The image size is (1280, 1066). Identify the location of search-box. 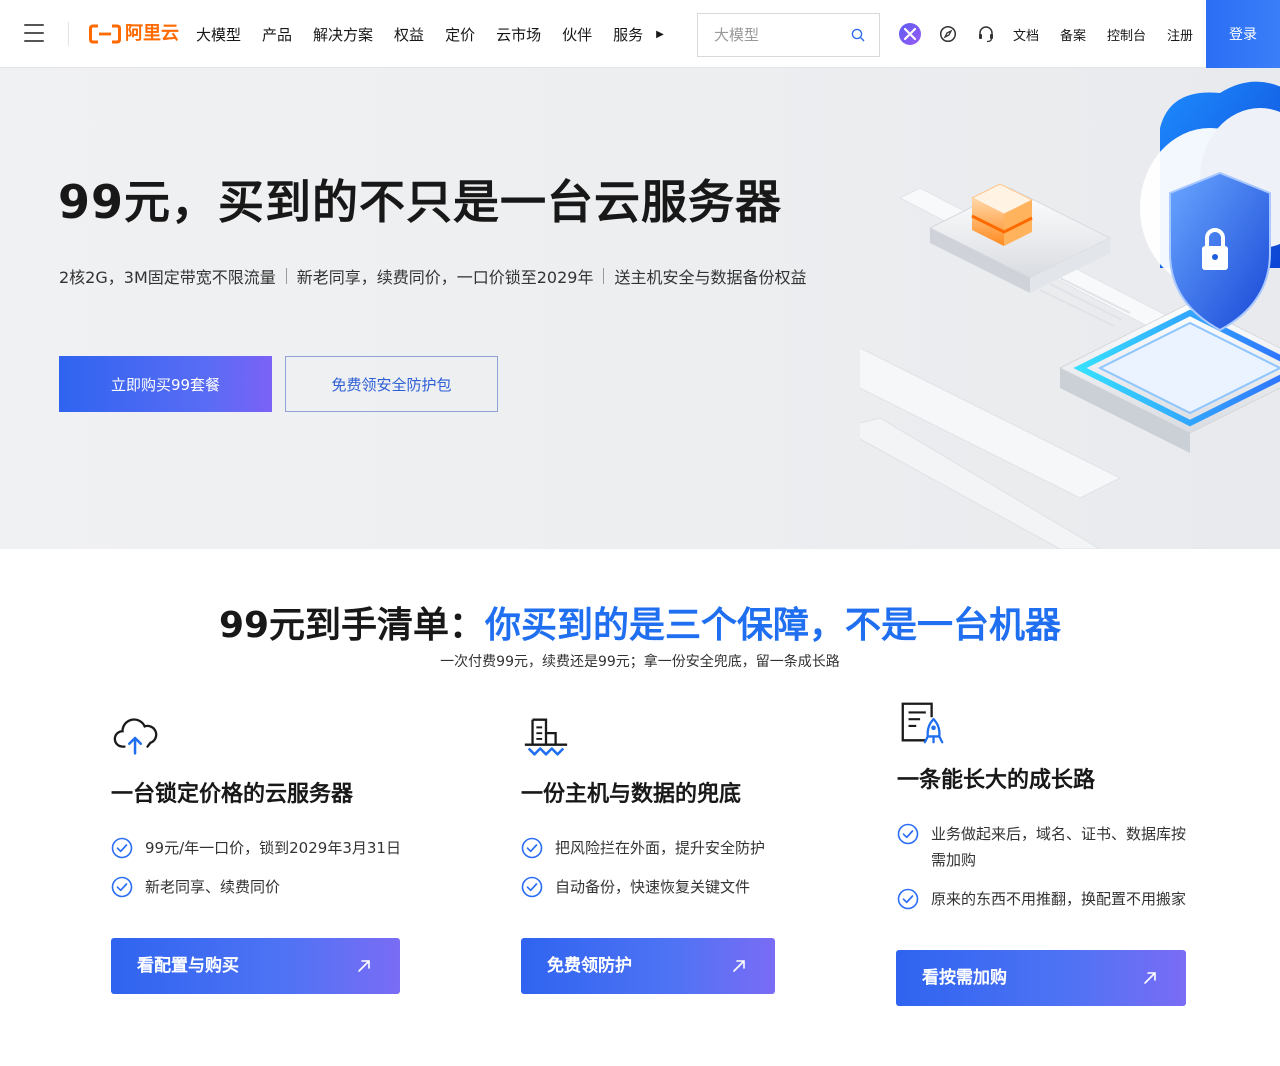
(788, 35).